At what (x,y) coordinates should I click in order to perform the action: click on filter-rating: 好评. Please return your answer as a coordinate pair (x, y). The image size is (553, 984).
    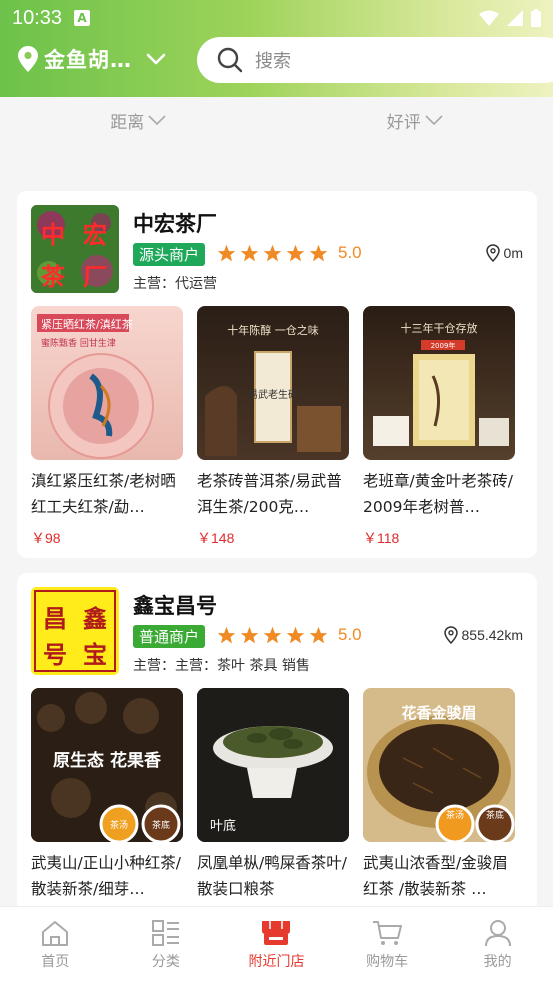
    Looking at the image, I should click on (415, 120).